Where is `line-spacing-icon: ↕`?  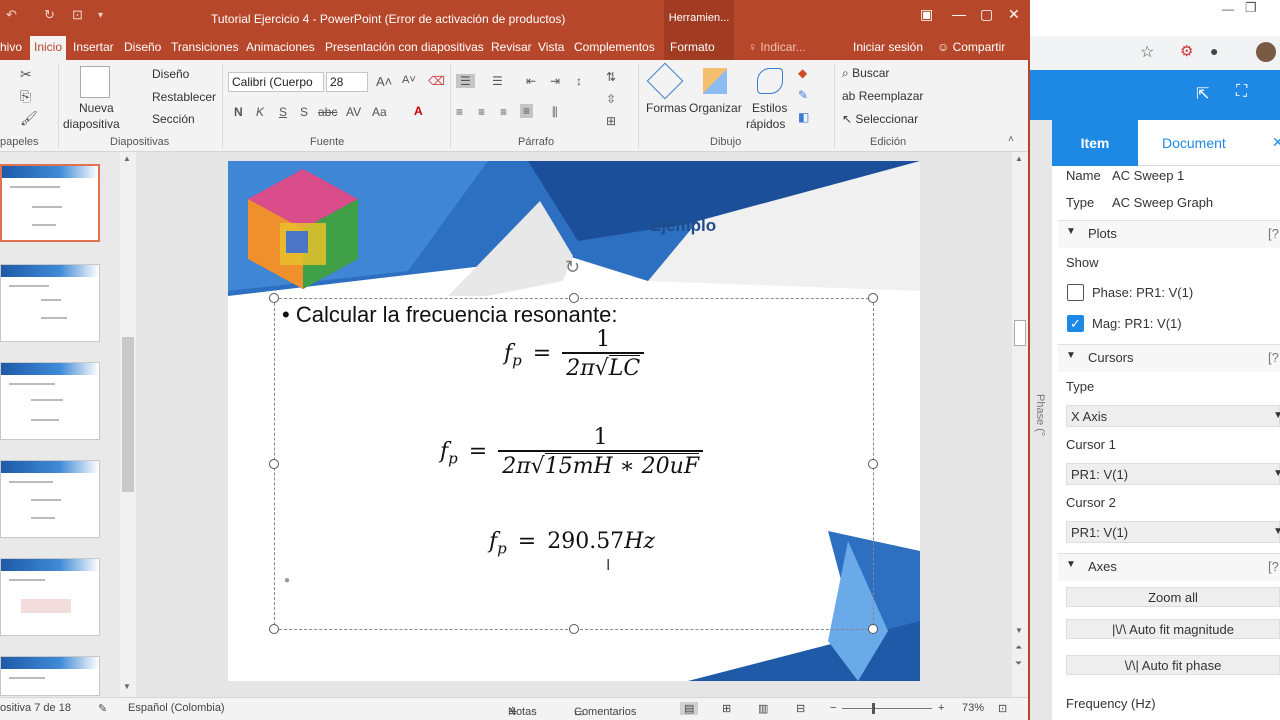 line-spacing-icon: ↕ is located at coordinates (579, 81).